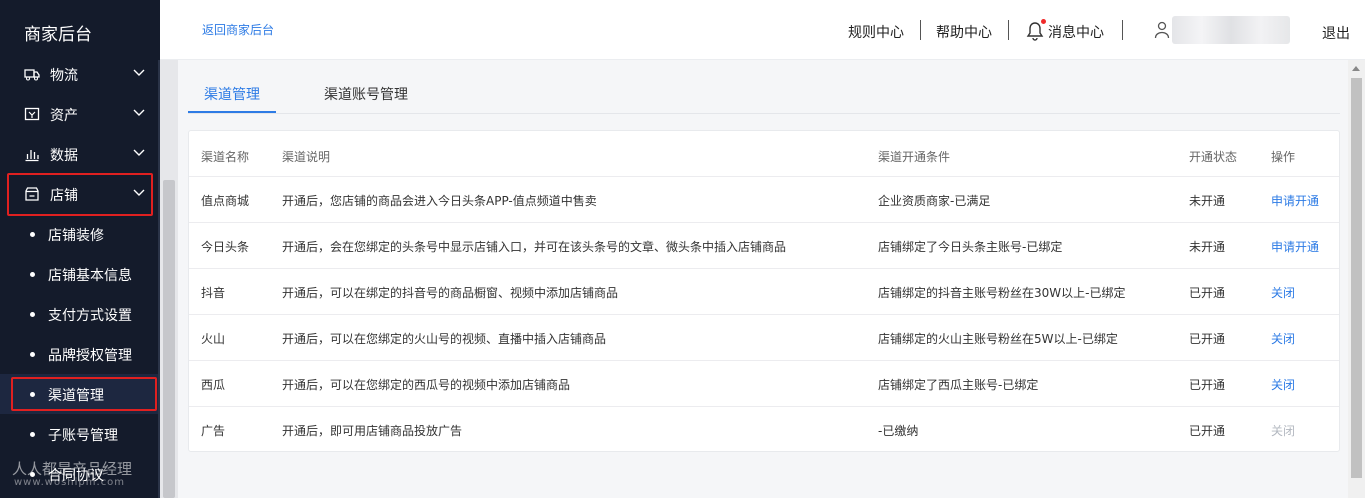  Describe the element at coordinates (958, 385) in the screenshot. I see `channel-condition: 店铺绑定了西瓜主账号-已绑定` at that location.